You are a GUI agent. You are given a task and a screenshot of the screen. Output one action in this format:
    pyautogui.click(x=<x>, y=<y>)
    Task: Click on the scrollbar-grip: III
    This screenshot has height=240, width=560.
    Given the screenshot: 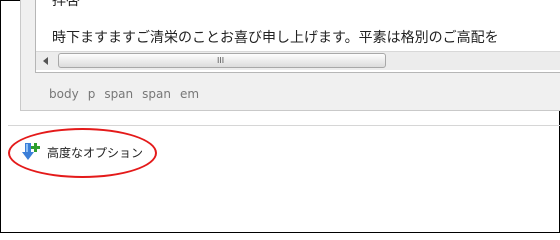 What is the action you would take?
    pyautogui.click(x=221, y=60)
    